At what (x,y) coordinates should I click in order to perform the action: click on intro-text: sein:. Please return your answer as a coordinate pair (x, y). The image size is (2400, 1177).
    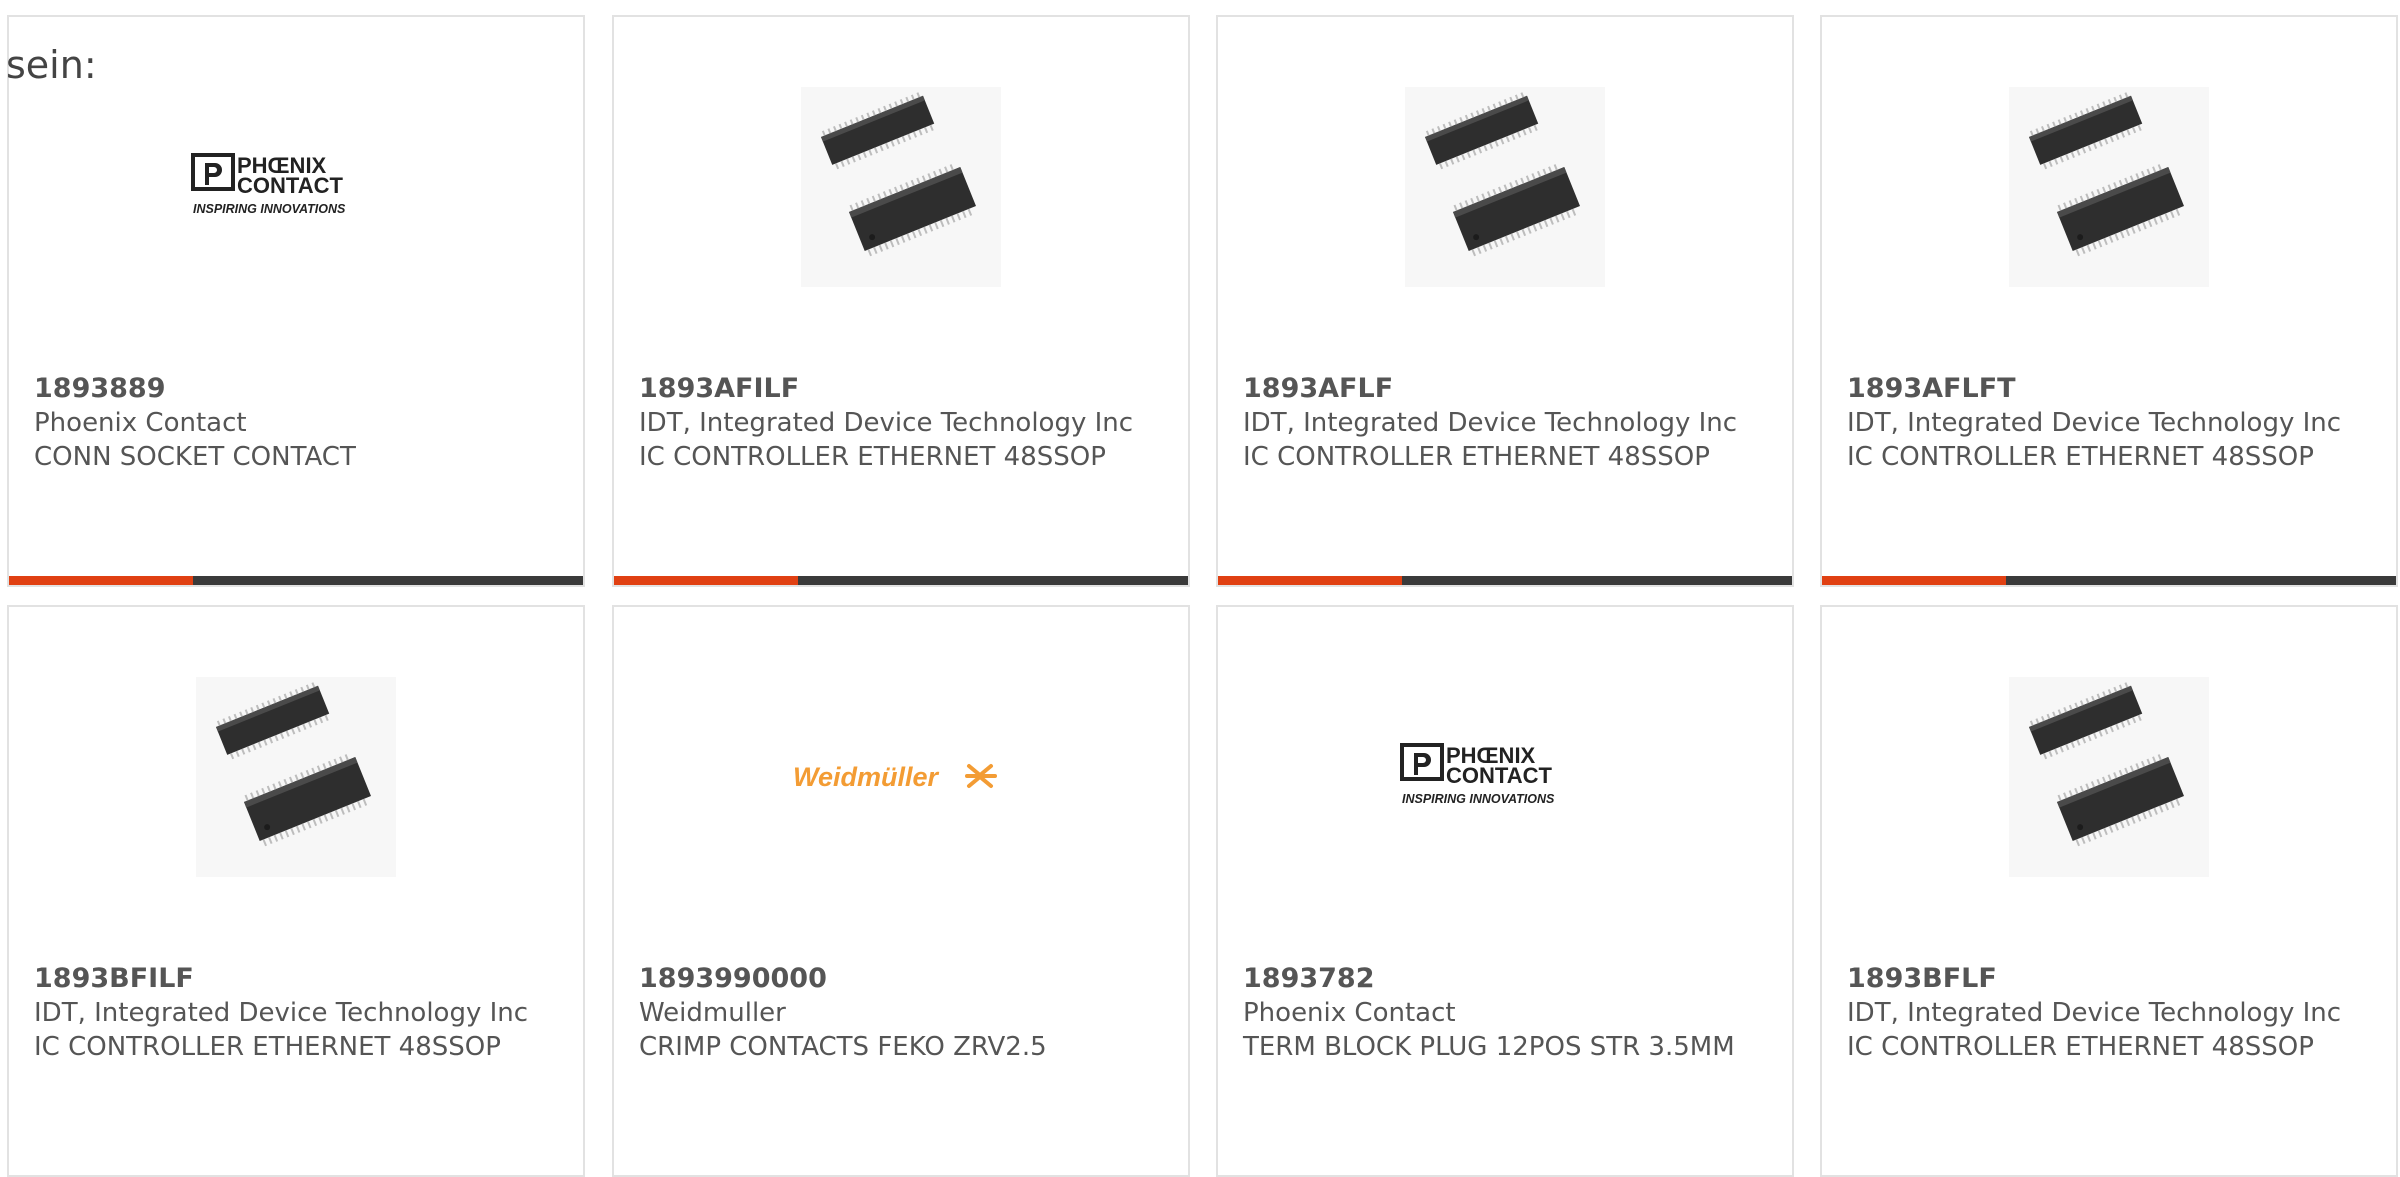
    Looking at the image, I should click on (51, 65).